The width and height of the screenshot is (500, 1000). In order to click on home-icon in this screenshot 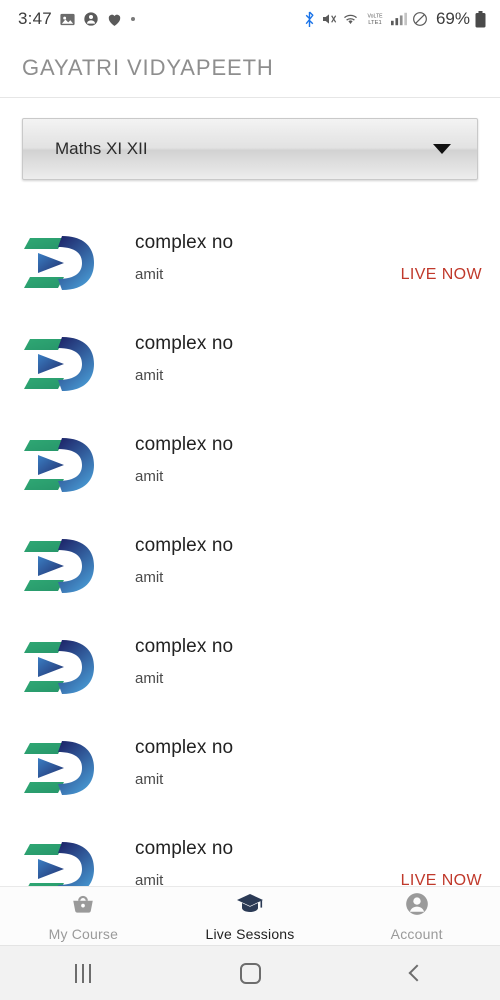, I will do `click(250, 973)`.